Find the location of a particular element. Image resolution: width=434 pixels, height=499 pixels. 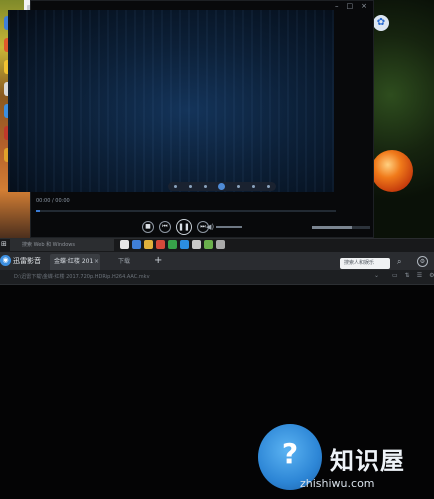

volume-slider is located at coordinates (229, 227).